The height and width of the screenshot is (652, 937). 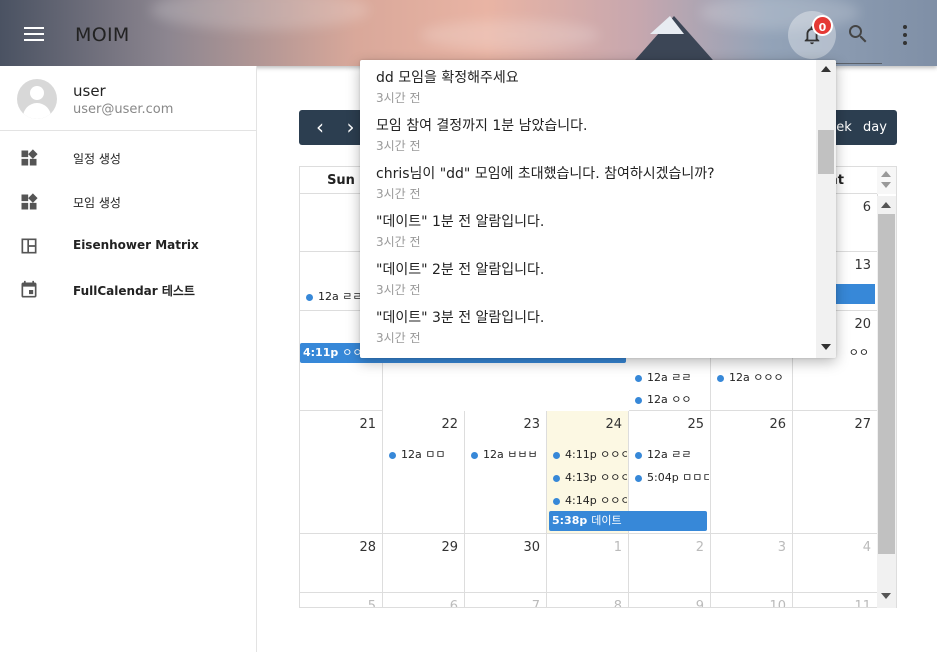 I want to click on notification-scrollbar, so click(x=826, y=209).